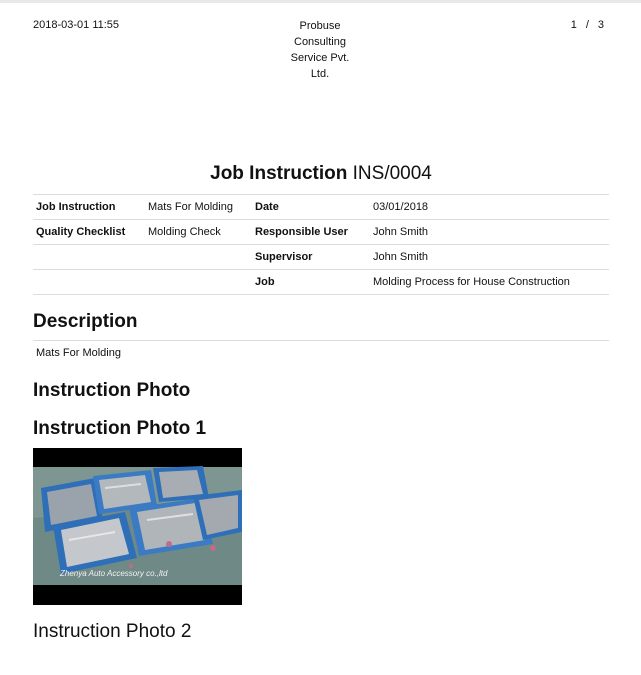 The image size is (641, 675). I want to click on instruction-photo-2-heading: Instruction Photo 2, so click(112, 631).